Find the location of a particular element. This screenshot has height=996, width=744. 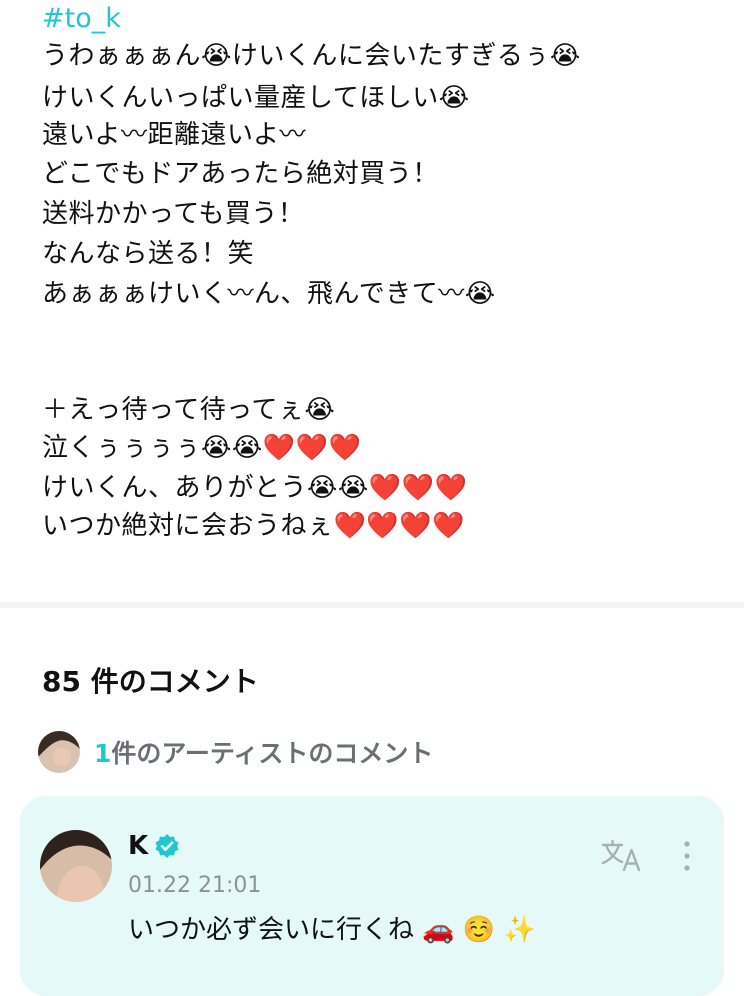

post-line: 遠いよ〰距離遠いよ〰 is located at coordinates (174, 135).